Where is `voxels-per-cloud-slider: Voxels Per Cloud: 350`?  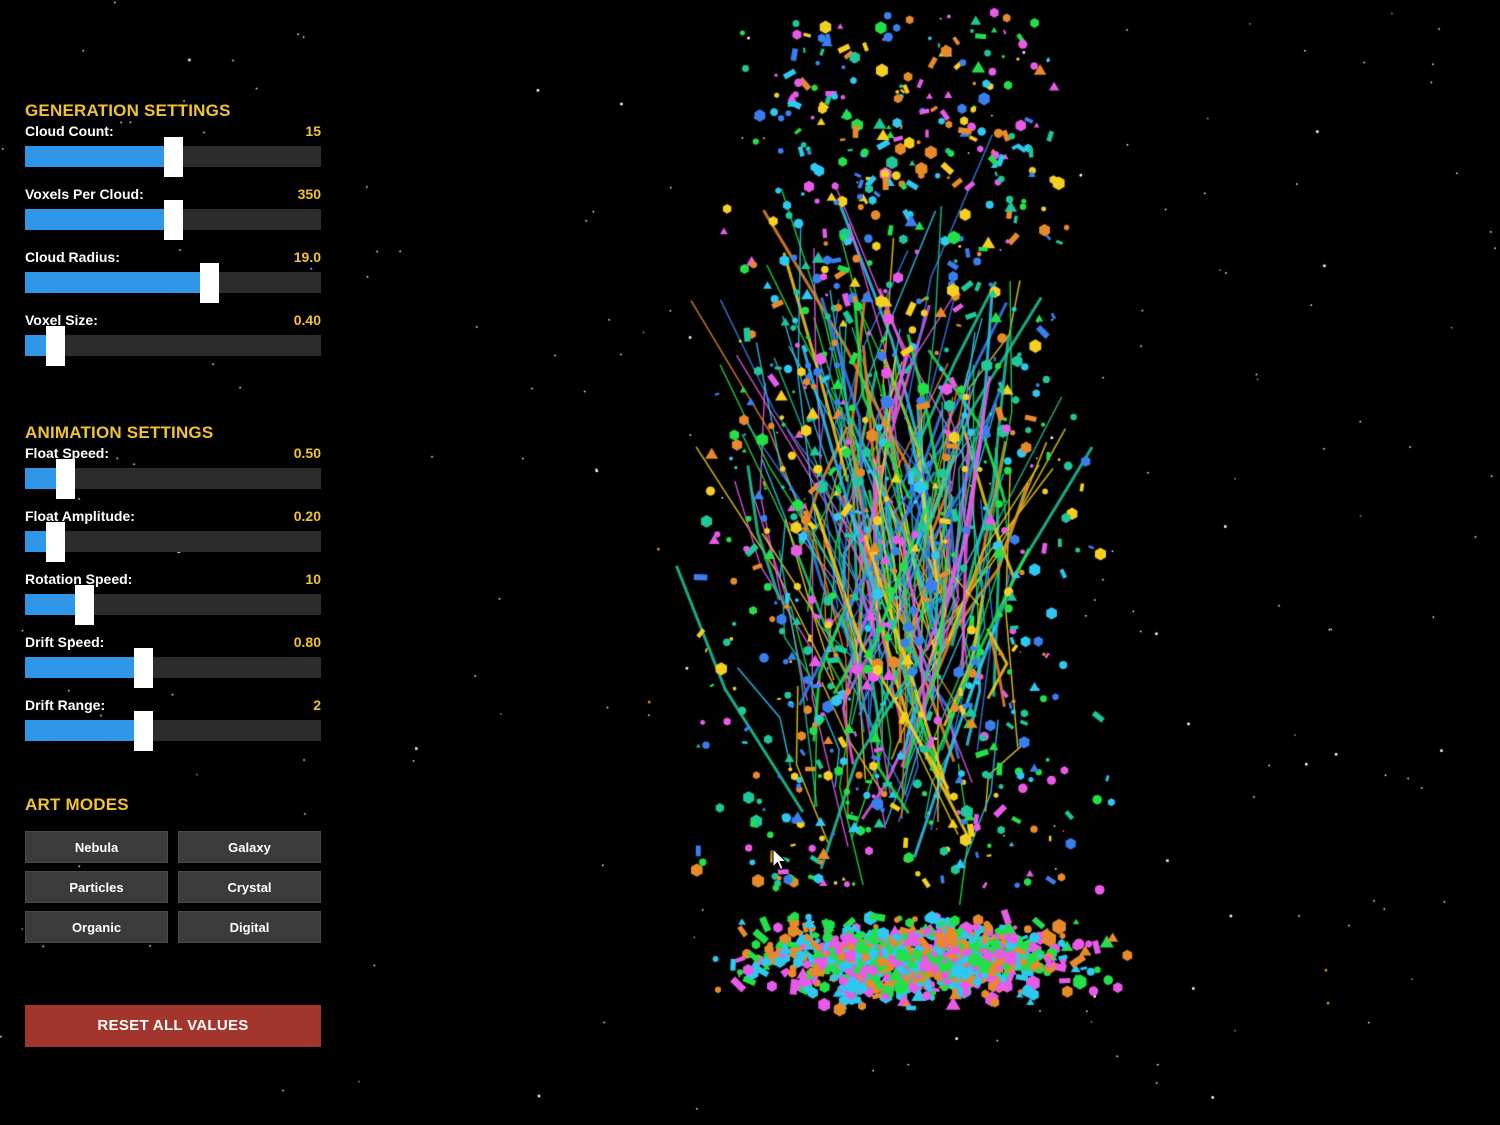
voxels-per-cloud-slider: Voxels Per Cloud: 350 is located at coordinates (173, 216).